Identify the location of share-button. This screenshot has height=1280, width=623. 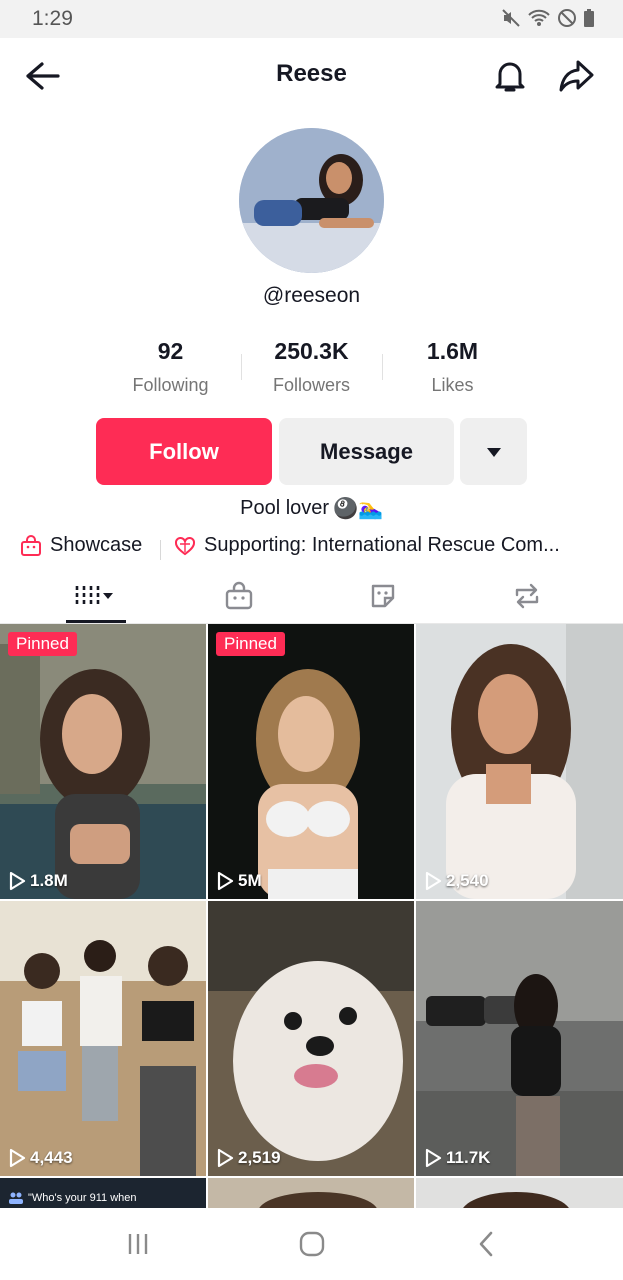
(576, 76).